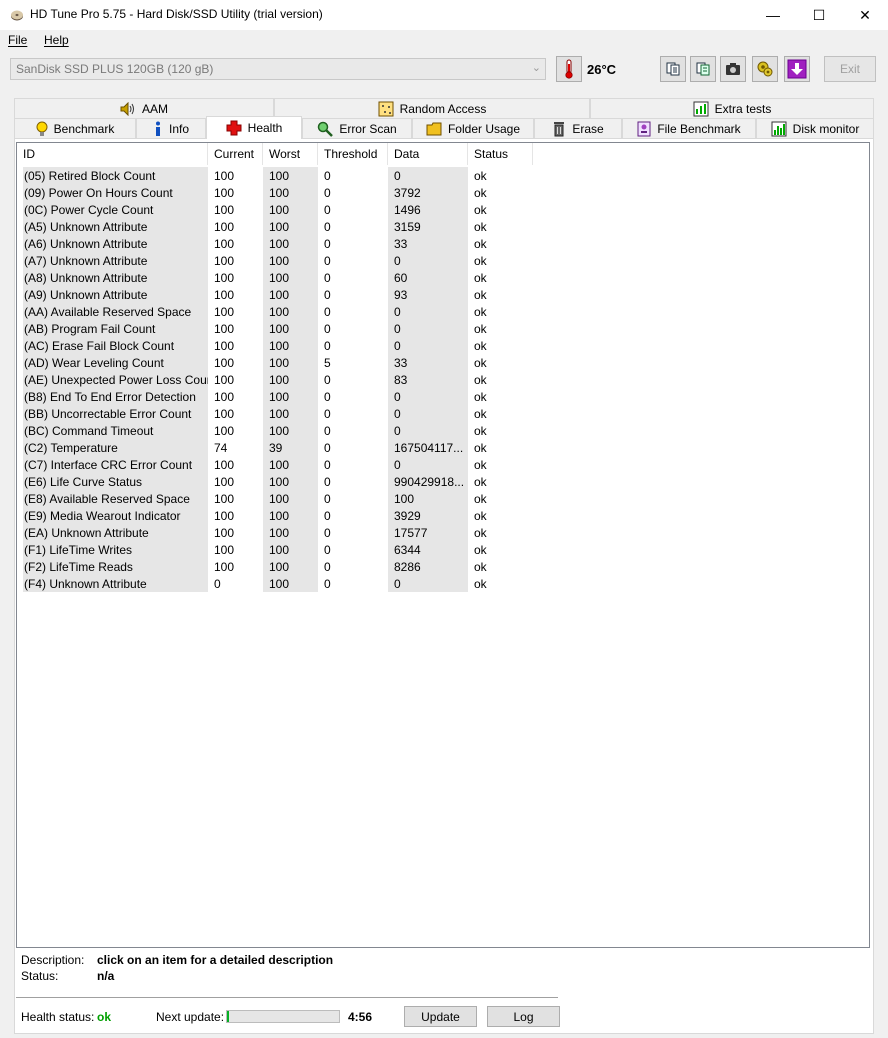  I want to click on table-row: (C7) Interface CRC Error Count 100 100 0 0 ok, so click(277, 464).